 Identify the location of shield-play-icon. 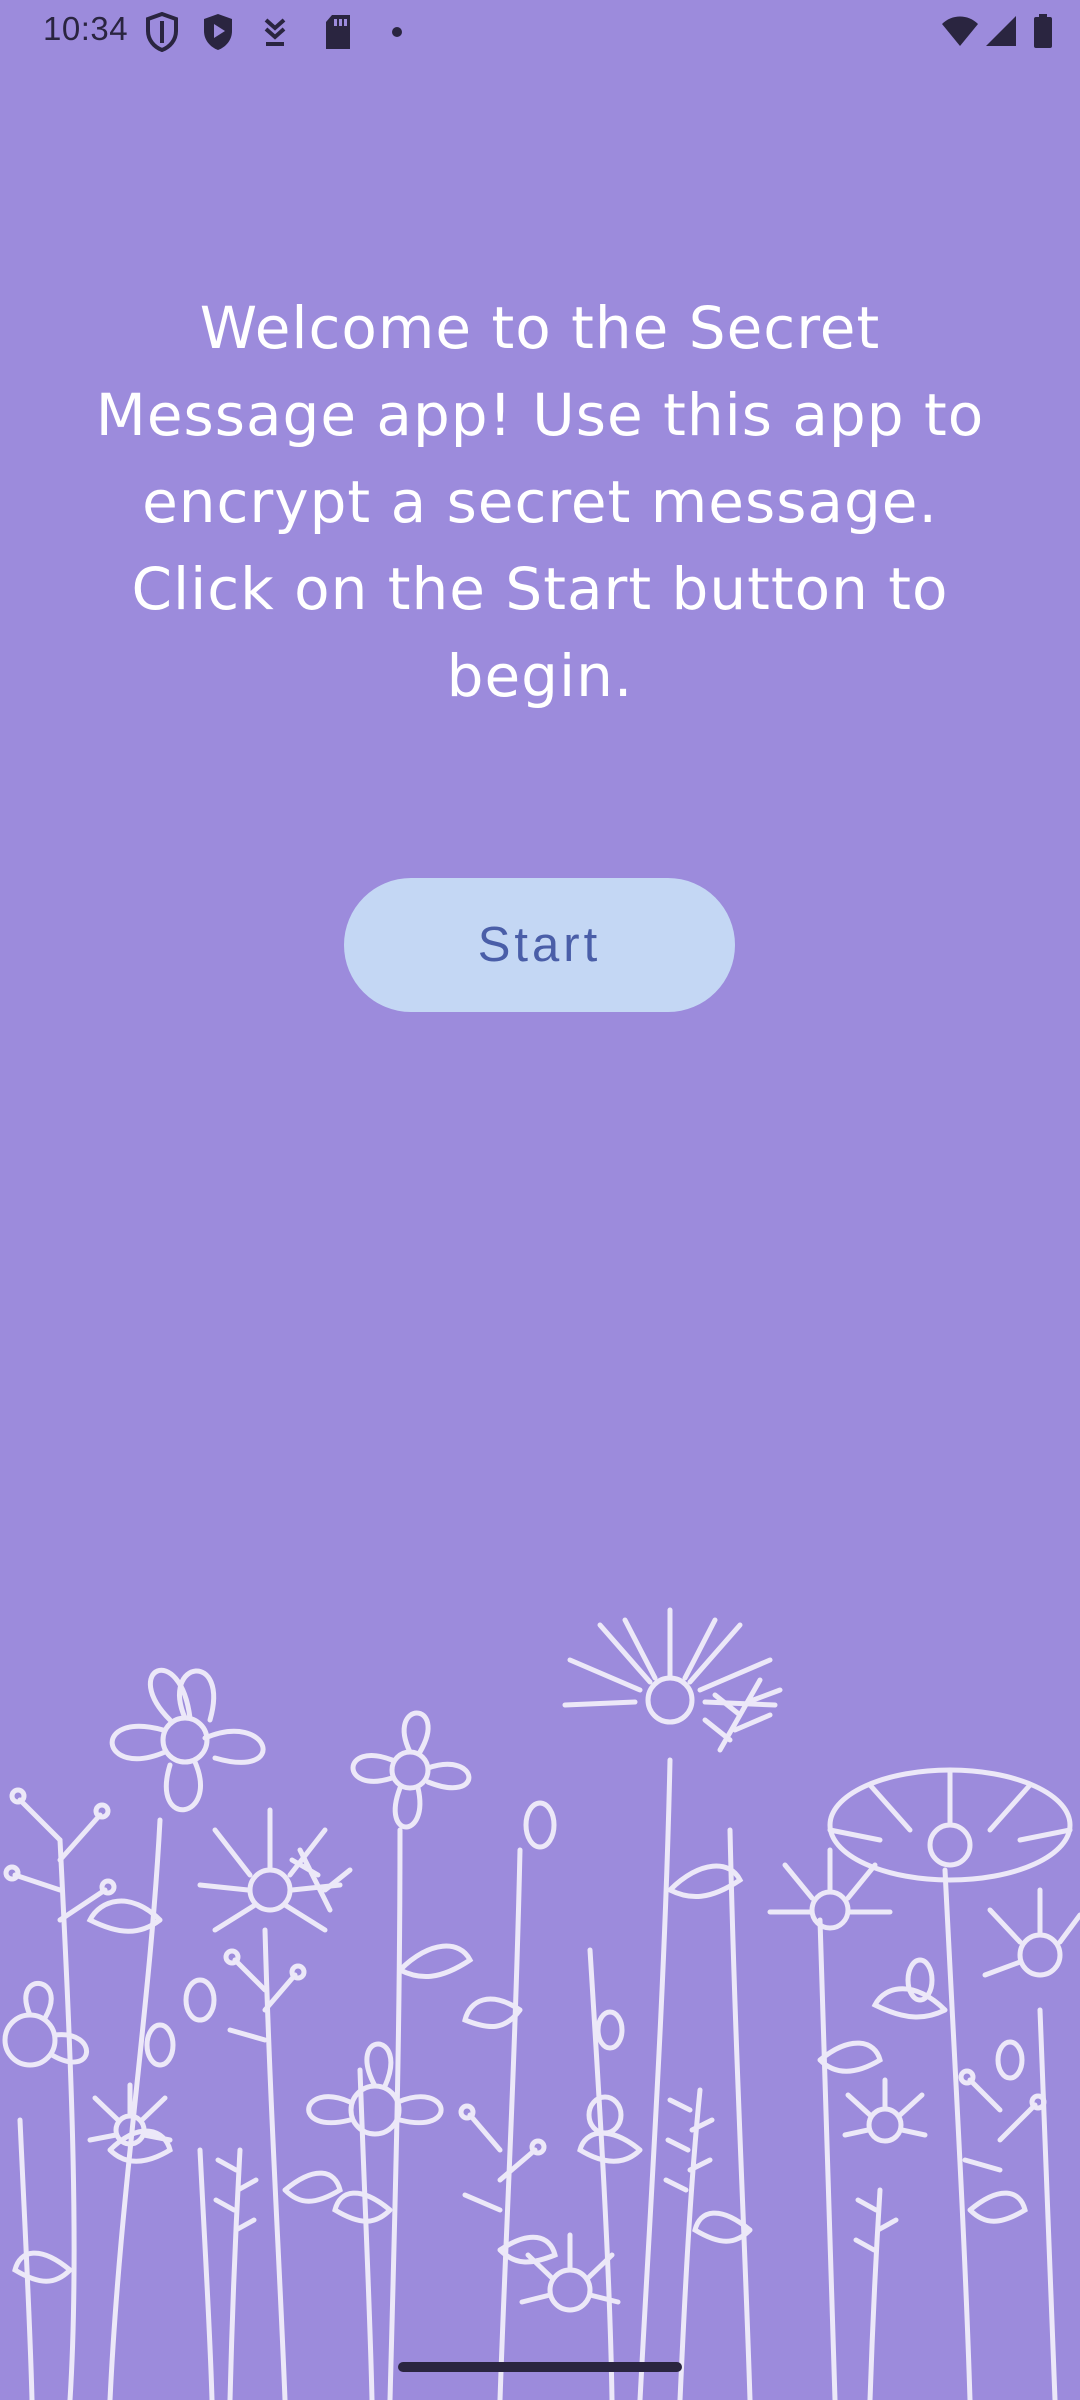
(218, 32).